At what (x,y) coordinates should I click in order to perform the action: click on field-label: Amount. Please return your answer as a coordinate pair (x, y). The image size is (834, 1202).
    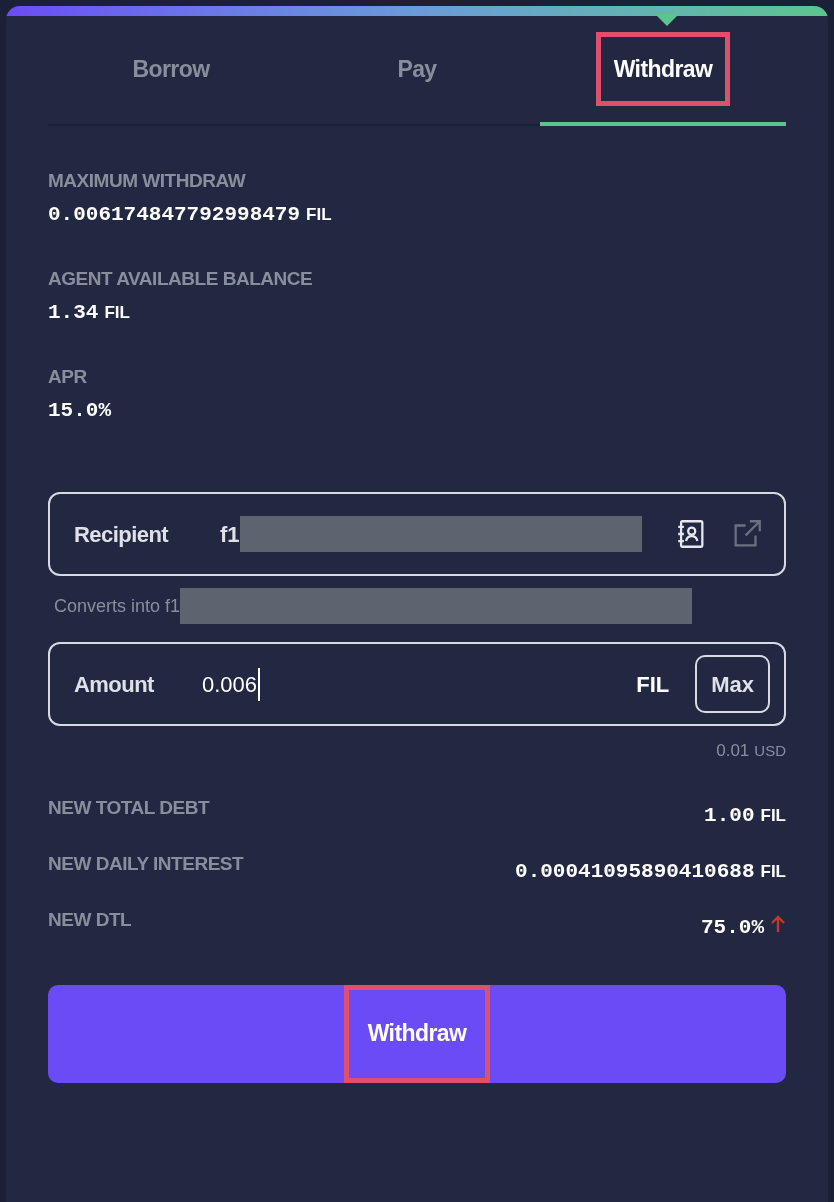
    Looking at the image, I should click on (114, 684).